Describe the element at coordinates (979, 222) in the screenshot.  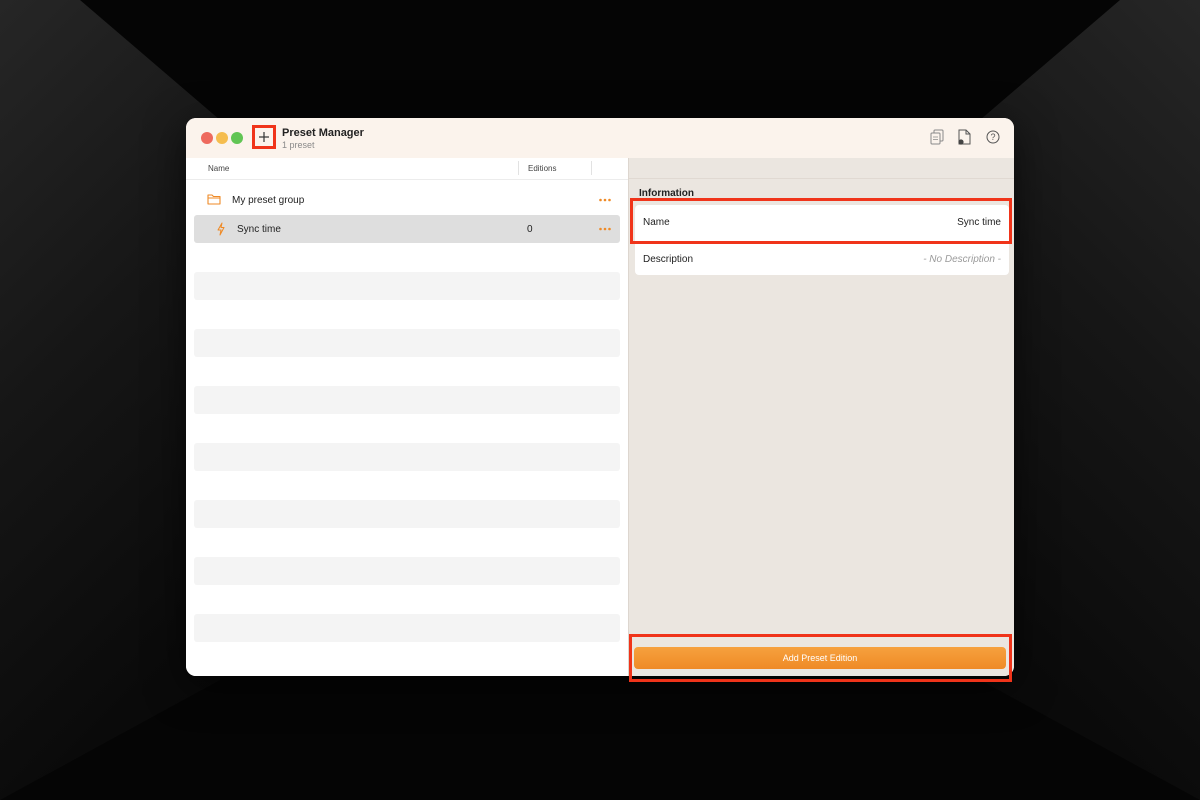
I see `name-value: Sync time` at that location.